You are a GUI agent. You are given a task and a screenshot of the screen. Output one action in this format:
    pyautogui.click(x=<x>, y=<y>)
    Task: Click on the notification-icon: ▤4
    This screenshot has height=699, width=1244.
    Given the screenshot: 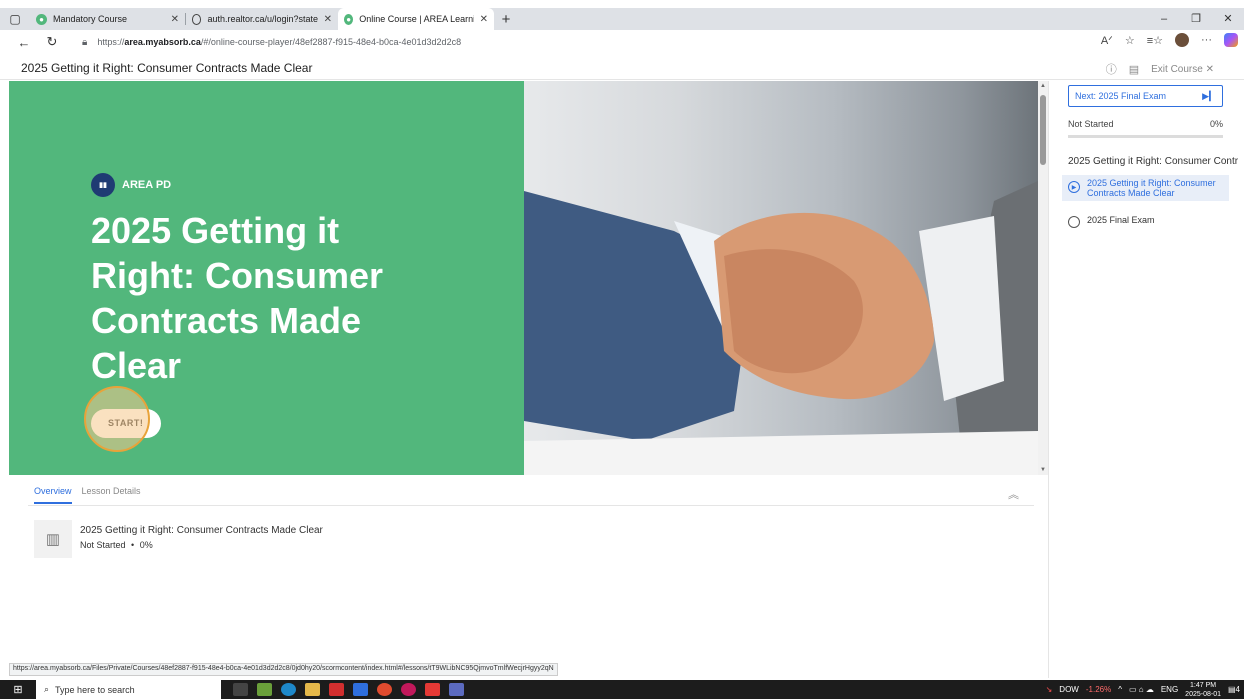 What is the action you would take?
    pyautogui.click(x=1234, y=689)
    